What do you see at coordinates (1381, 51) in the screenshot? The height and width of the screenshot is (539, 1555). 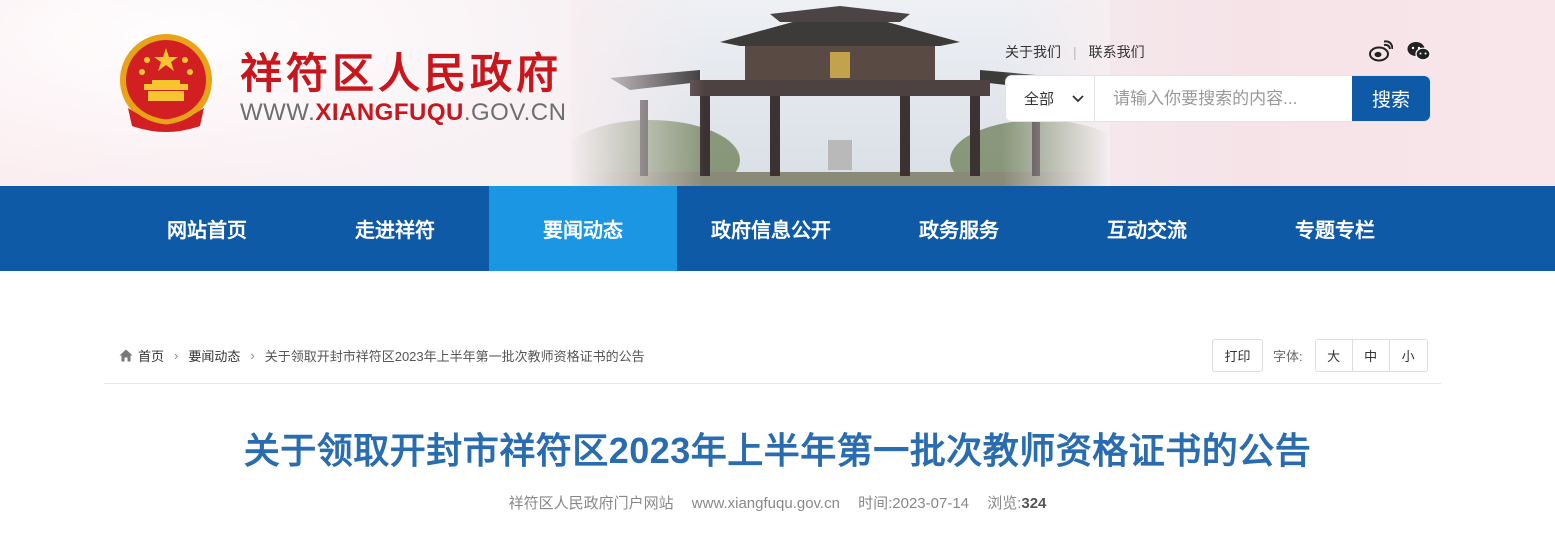 I see `weibo-icon` at bounding box center [1381, 51].